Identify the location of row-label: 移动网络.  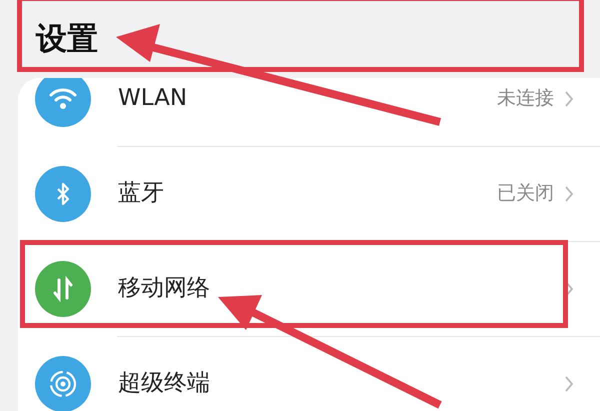
(164, 289).